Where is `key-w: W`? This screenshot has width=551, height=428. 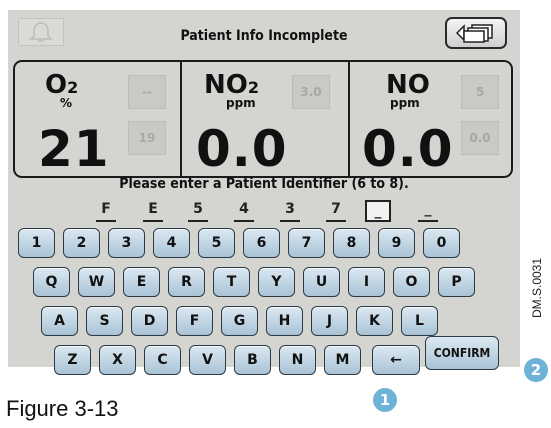 key-w: W is located at coordinates (96, 282).